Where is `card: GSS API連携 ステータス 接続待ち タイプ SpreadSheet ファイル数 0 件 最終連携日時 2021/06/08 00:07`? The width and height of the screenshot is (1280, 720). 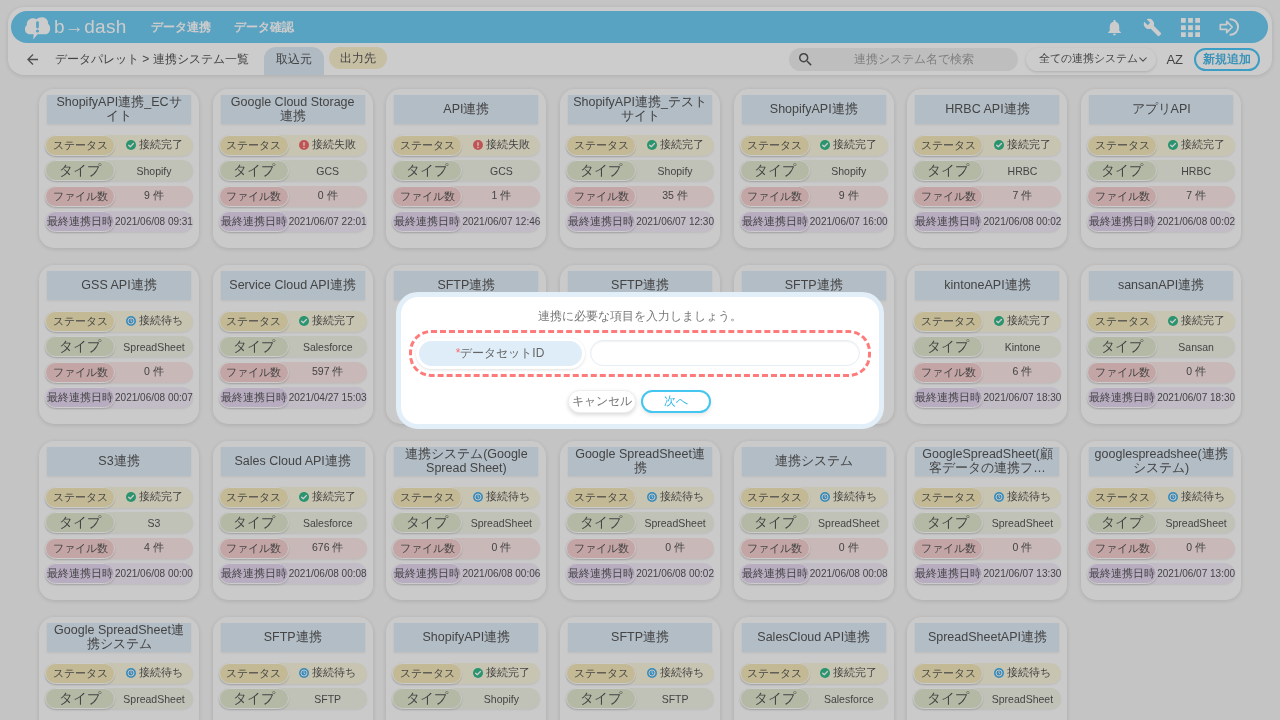 card: GSS API連携 ステータス 接続待ち タイプ SpreadSheet ファイル数 0 件 最終連携日時 2021/06/08 00:07 is located at coordinates (119, 344).